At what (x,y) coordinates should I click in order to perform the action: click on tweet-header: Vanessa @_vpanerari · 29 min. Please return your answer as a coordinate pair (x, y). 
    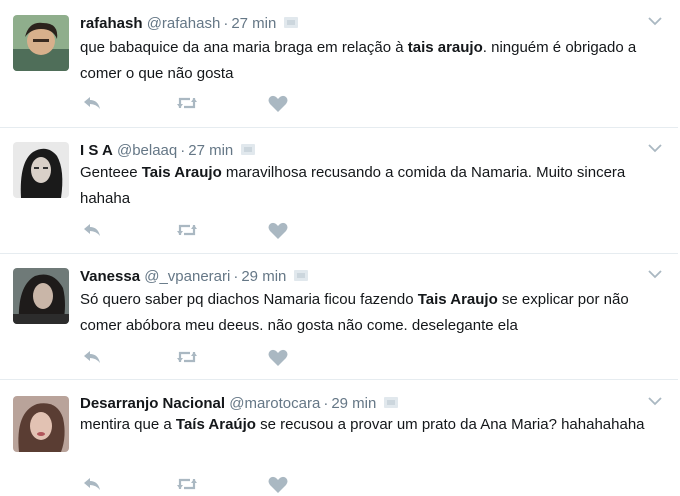
    Looking at the image, I should click on (194, 277).